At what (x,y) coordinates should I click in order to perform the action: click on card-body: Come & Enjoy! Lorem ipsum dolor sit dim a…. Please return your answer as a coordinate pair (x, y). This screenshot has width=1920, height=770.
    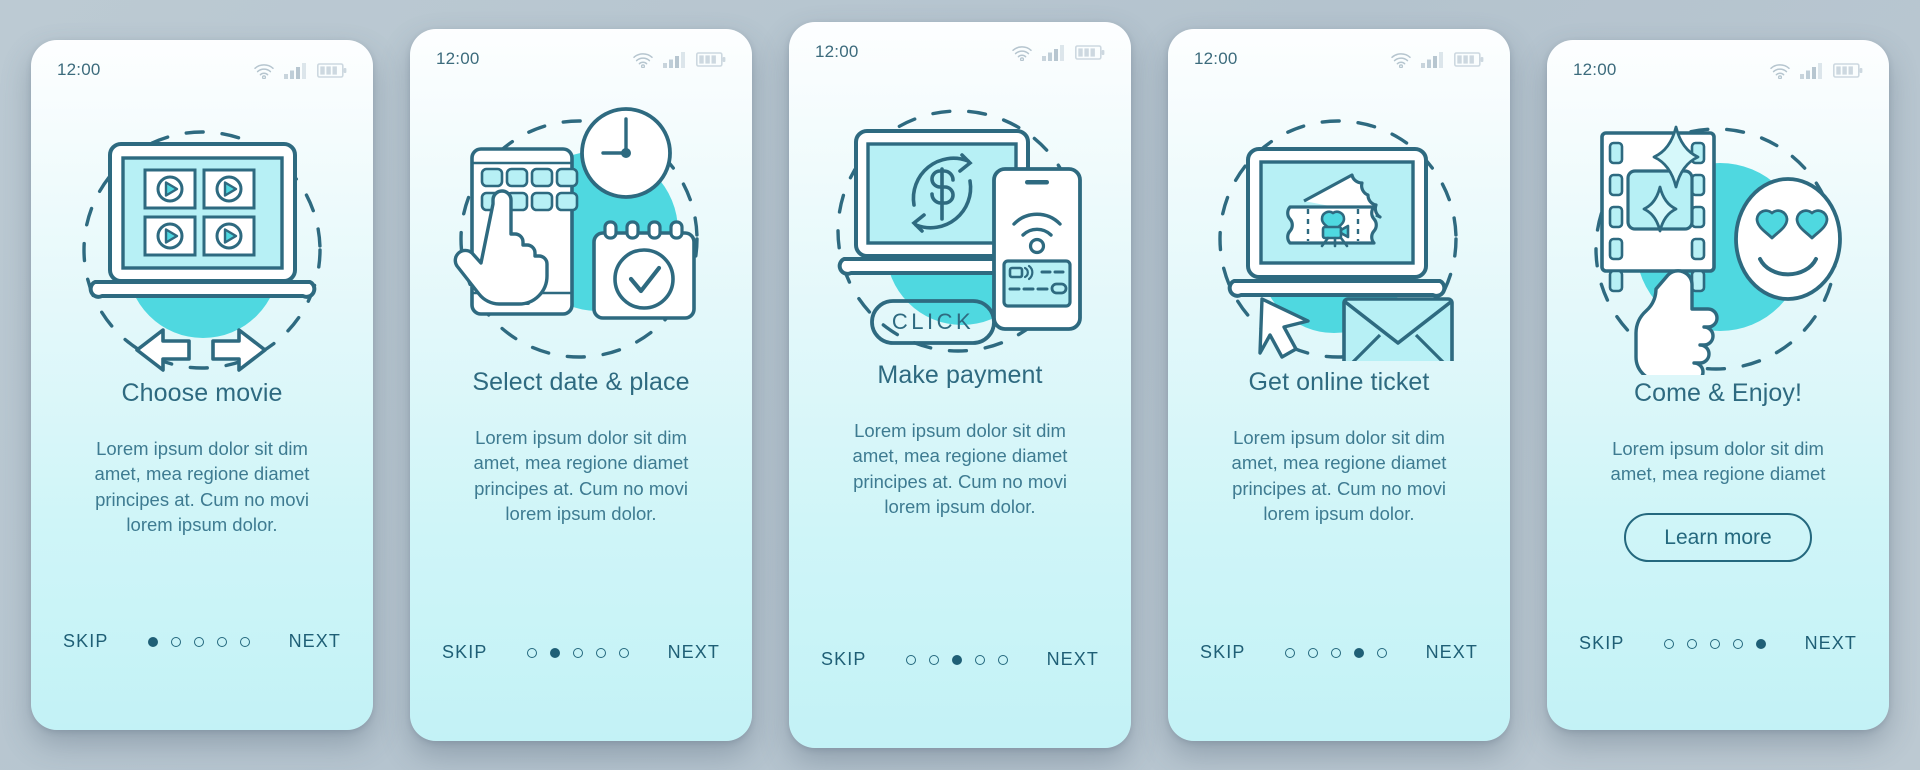
    Looking at the image, I should click on (1718, 470).